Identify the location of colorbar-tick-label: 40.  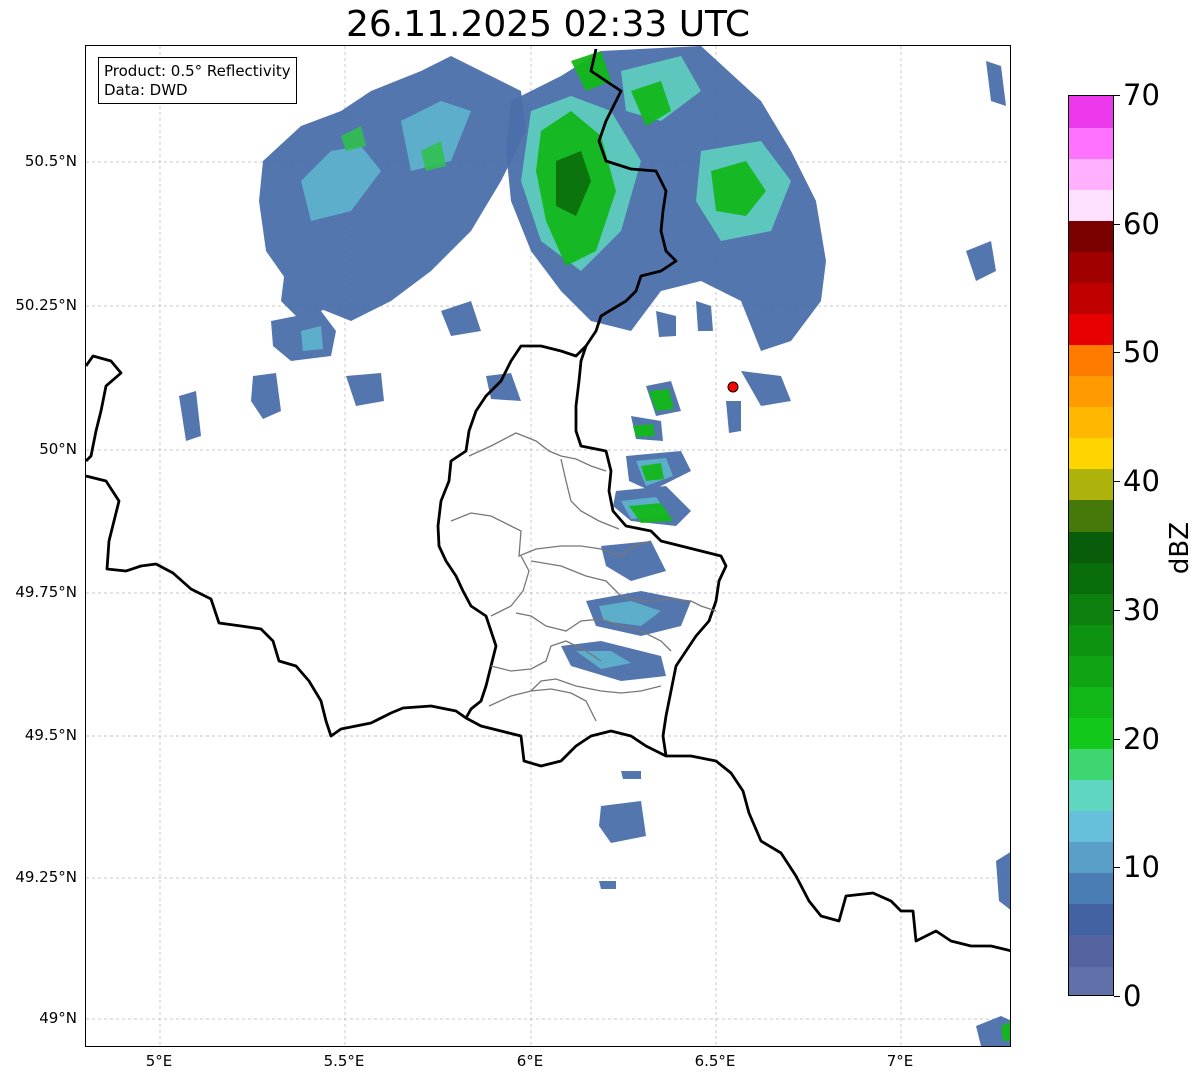
(1141, 481).